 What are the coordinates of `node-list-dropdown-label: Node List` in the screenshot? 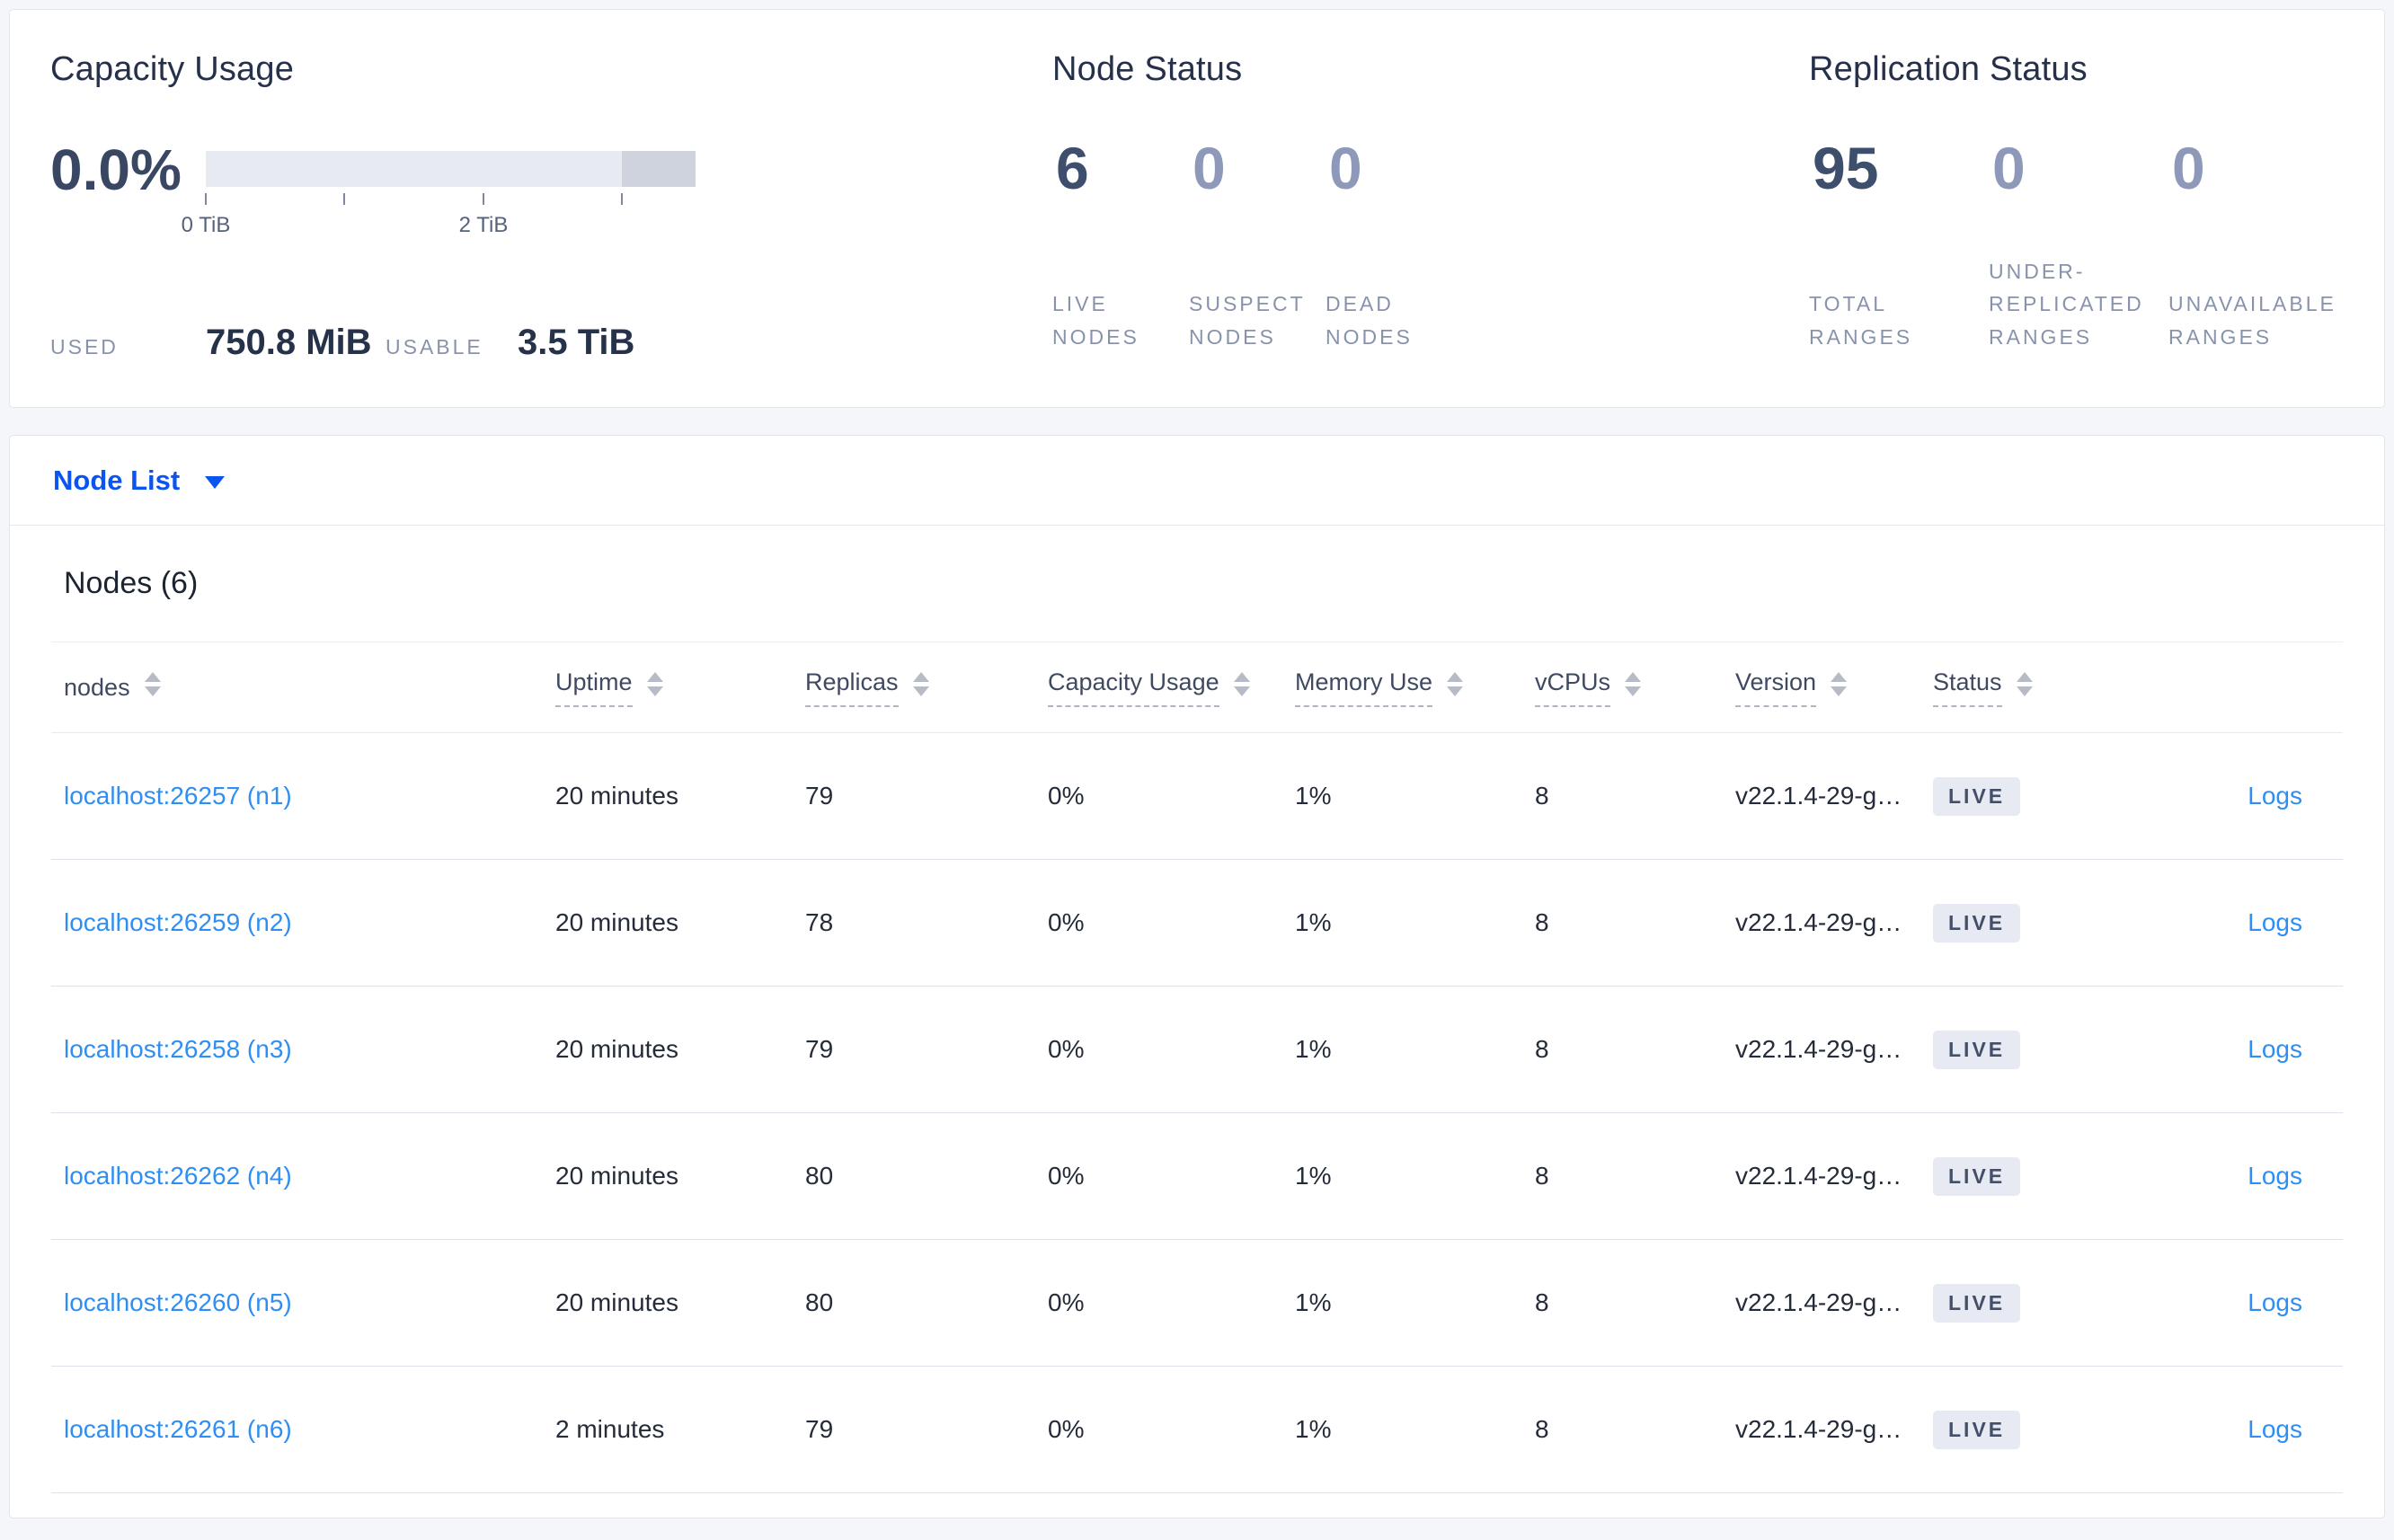 It's located at (117, 480).